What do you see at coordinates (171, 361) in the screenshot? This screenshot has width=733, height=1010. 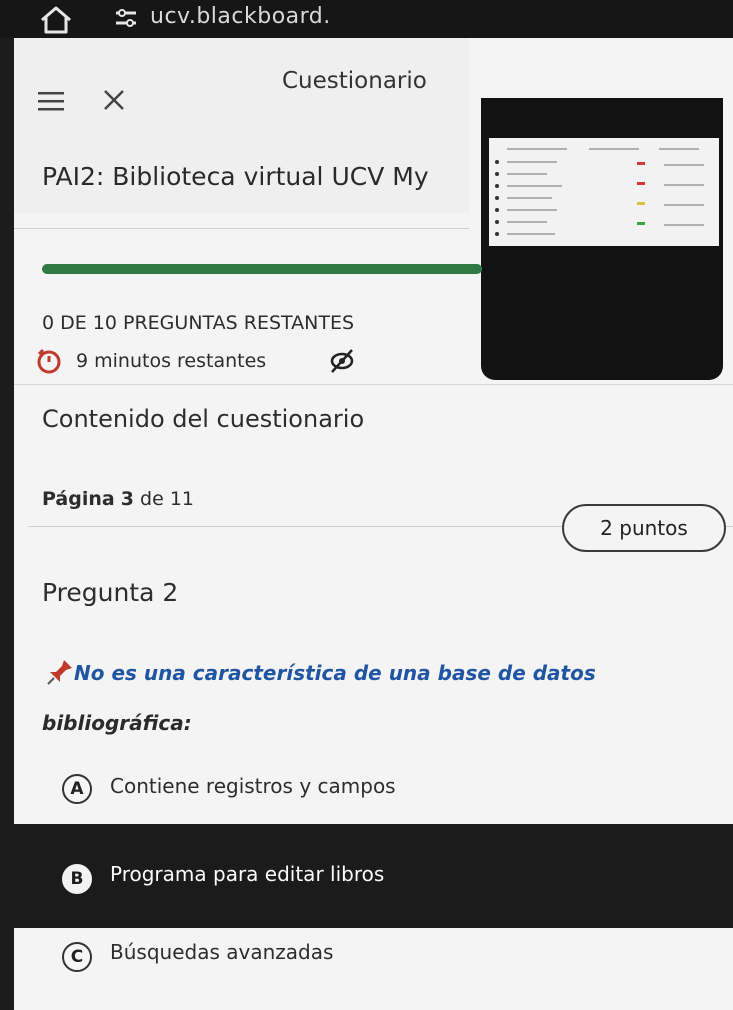 I see `timer-text: 9 minutos restantes` at bounding box center [171, 361].